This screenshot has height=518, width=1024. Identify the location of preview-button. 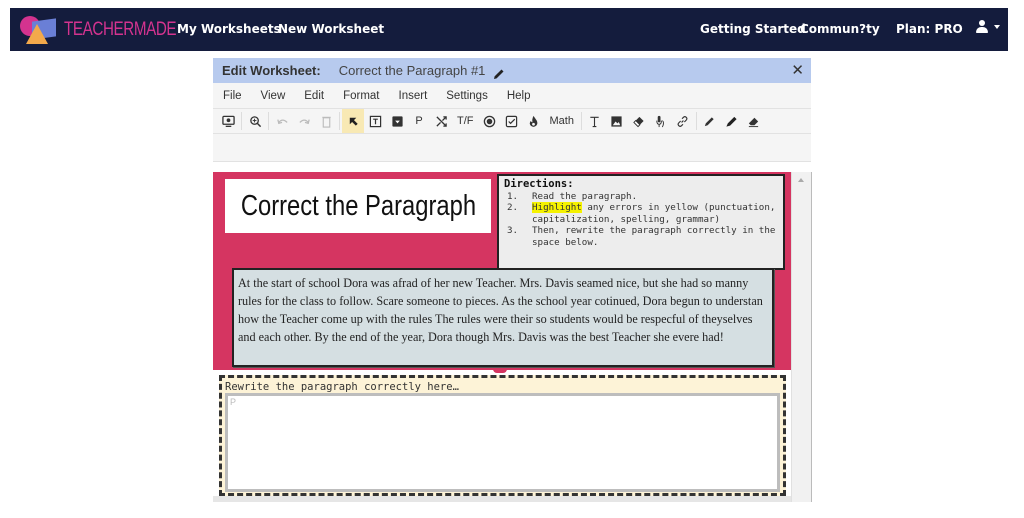
(228, 121).